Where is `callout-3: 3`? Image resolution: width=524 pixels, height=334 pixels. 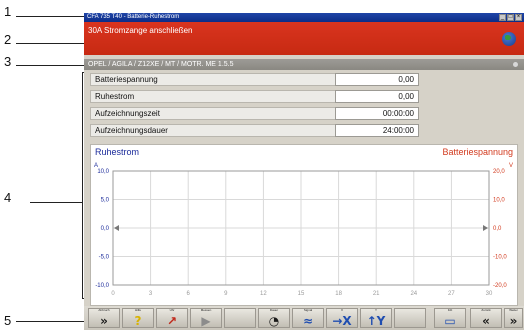 callout-3: 3 is located at coordinates (8, 61).